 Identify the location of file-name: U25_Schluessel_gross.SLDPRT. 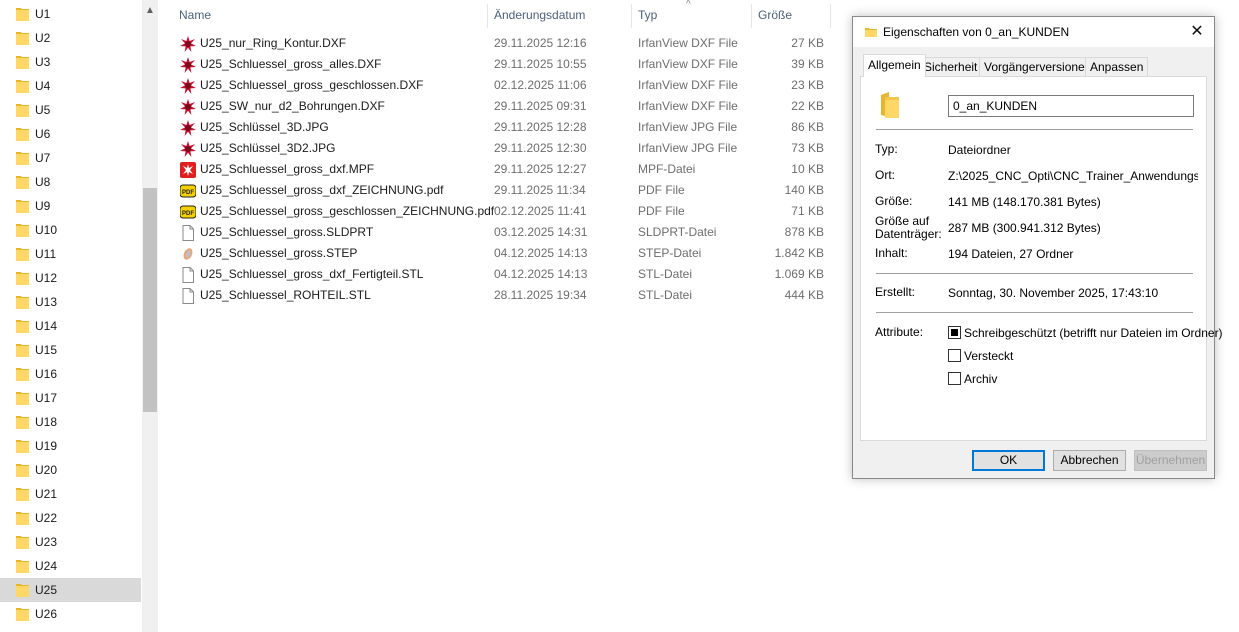
(286, 232).